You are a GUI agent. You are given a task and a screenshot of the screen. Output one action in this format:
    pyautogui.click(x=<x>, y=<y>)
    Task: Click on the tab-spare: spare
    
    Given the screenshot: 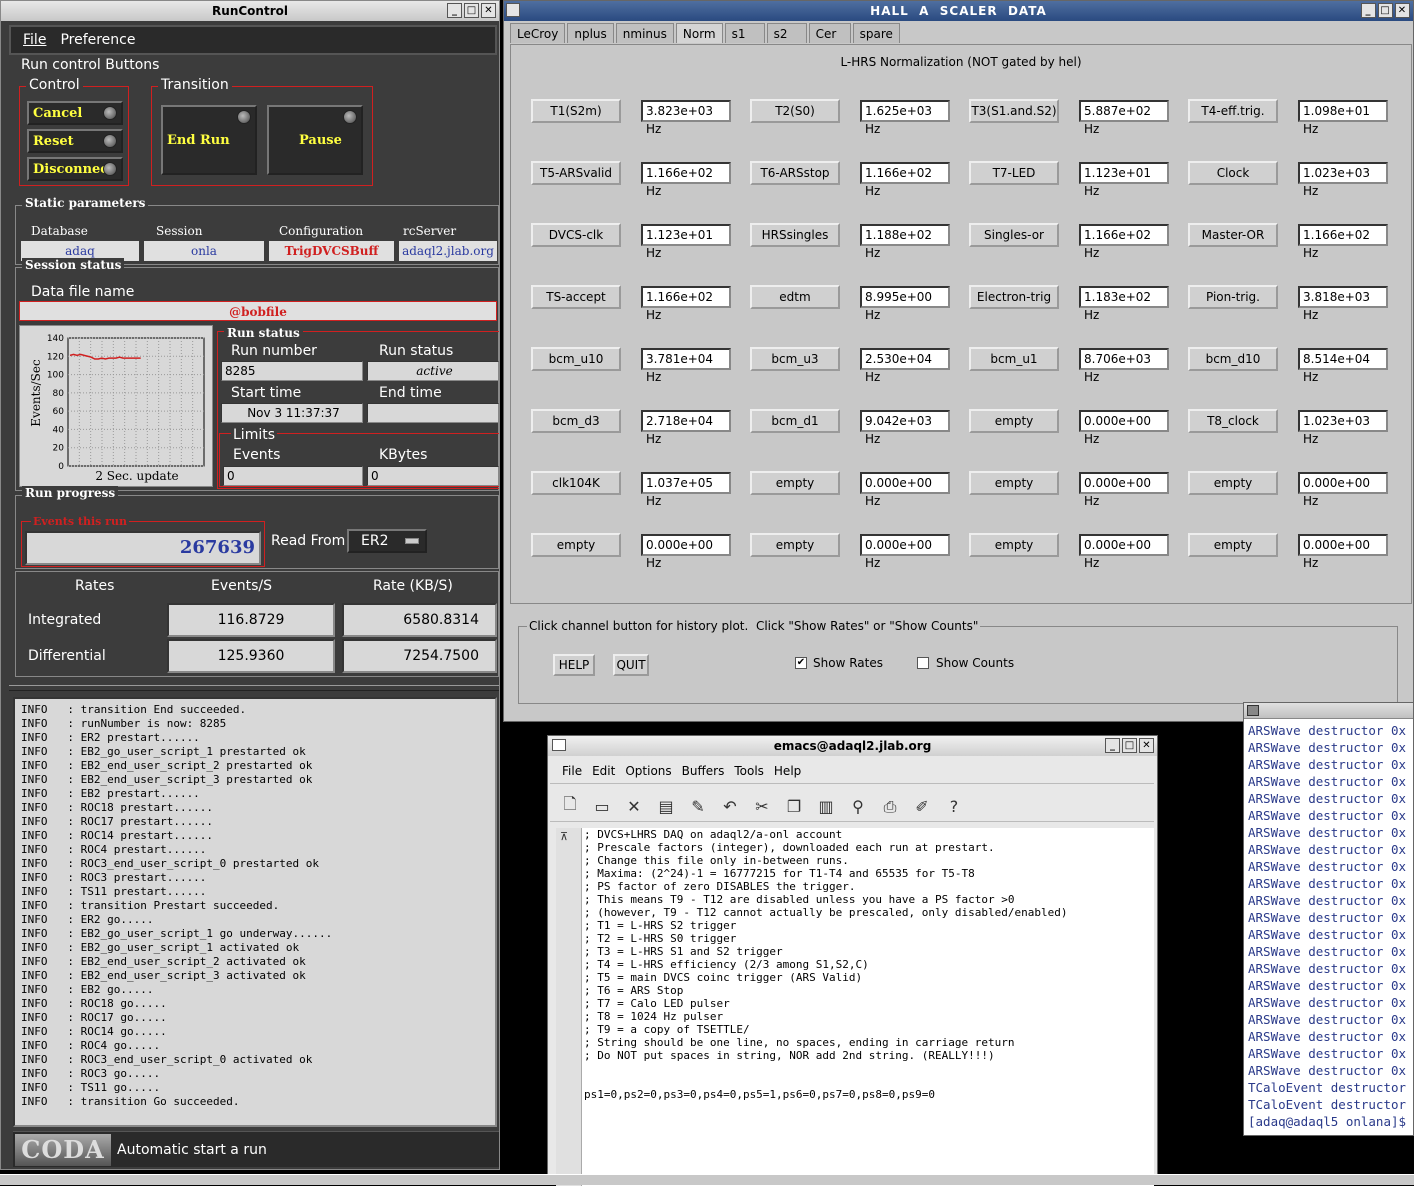 What is the action you would take?
    pyautogui.click(x=876, y=33)
    